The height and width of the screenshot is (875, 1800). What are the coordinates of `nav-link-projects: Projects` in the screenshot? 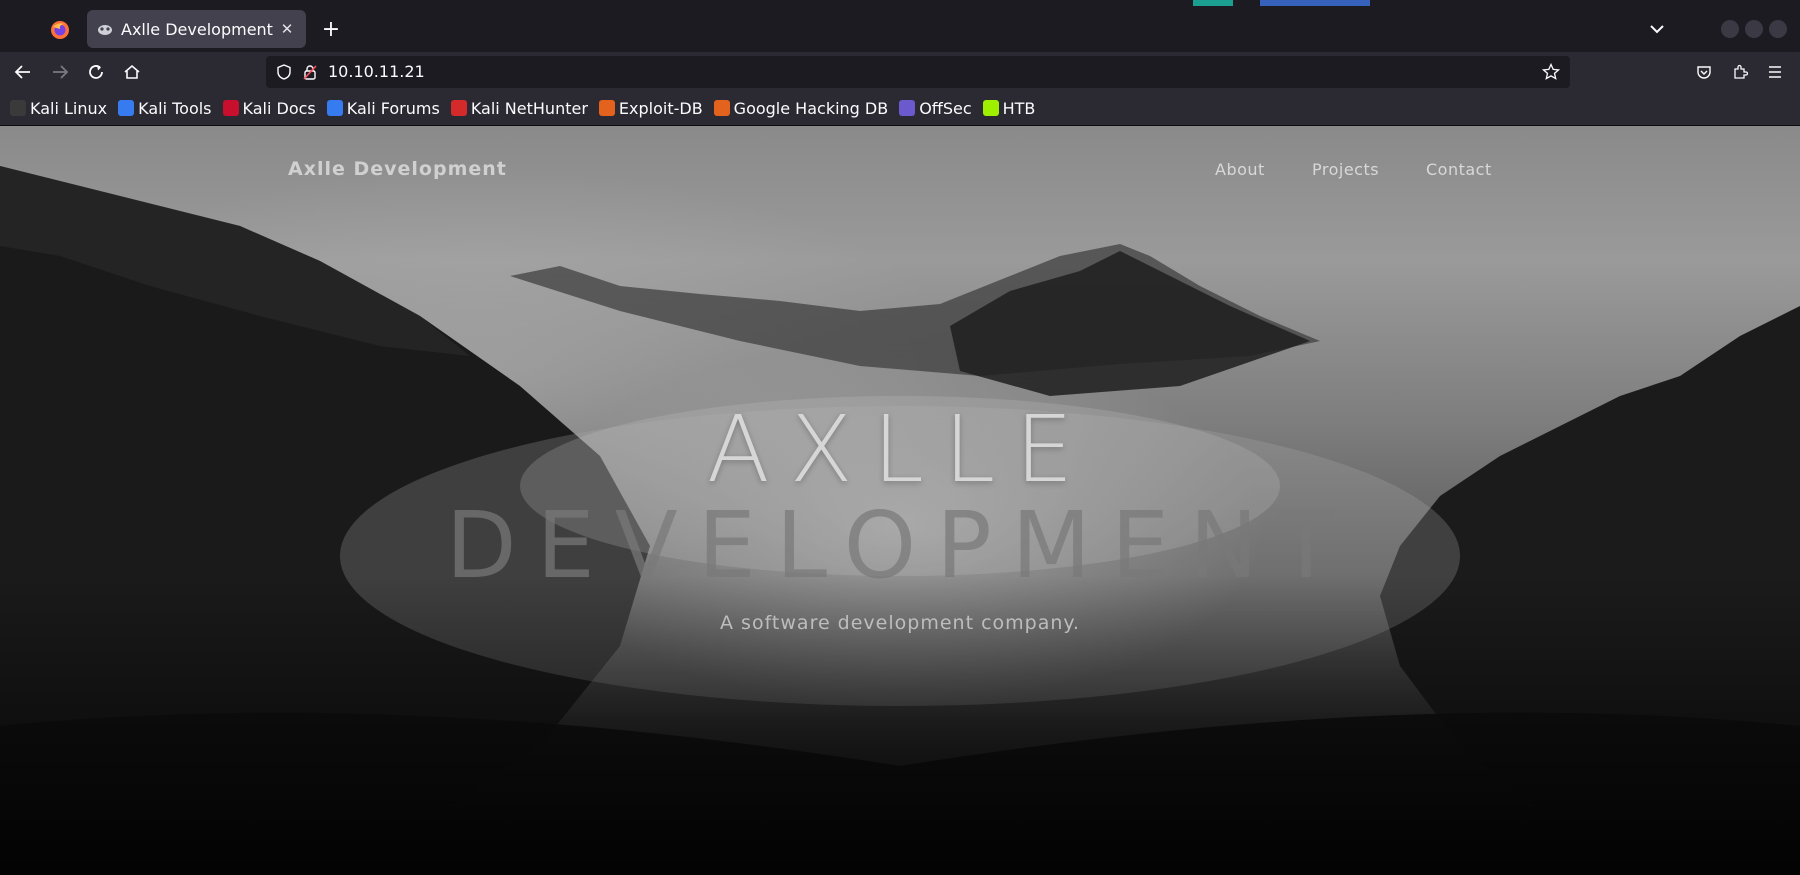 It's located at (1345, 169).